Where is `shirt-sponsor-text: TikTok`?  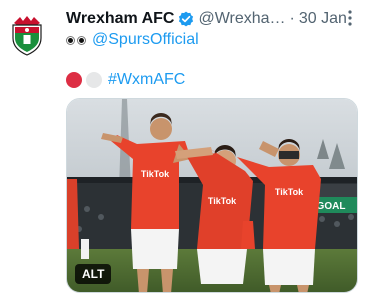 shirt-sponsor-text: TikTok is located at coordinates (155, 174).